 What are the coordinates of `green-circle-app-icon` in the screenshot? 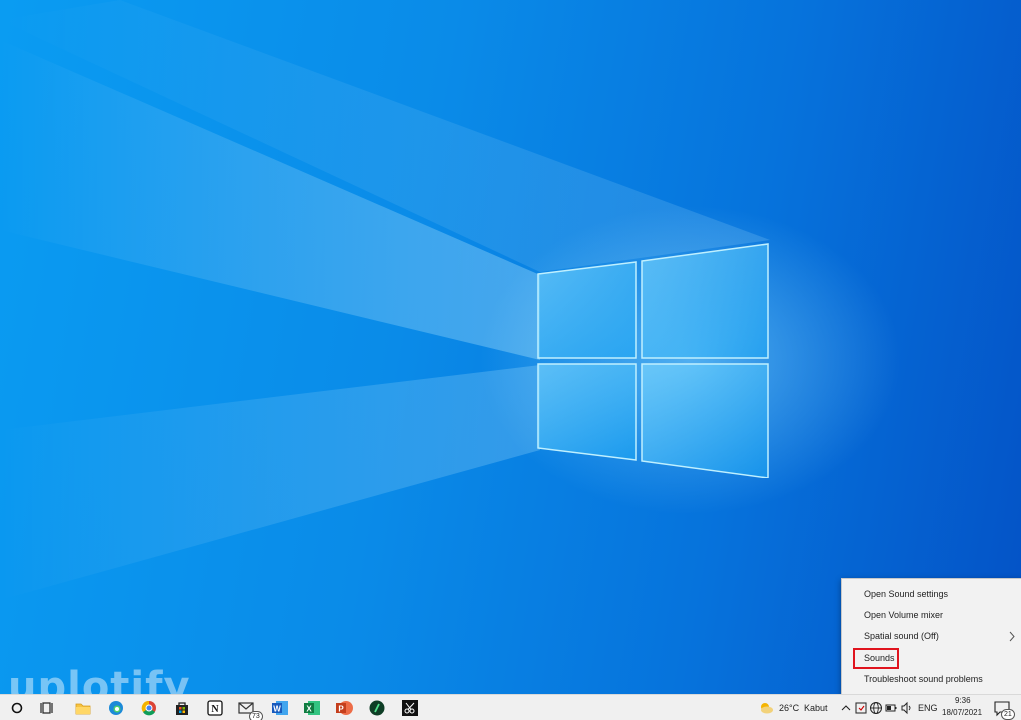 It's located at (377, 708).